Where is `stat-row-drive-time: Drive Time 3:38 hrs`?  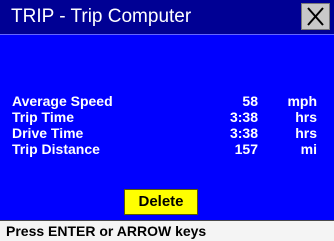 stat-row-drive-time: Drive Time 3:38 hrs is located at coordinates (164, 133).